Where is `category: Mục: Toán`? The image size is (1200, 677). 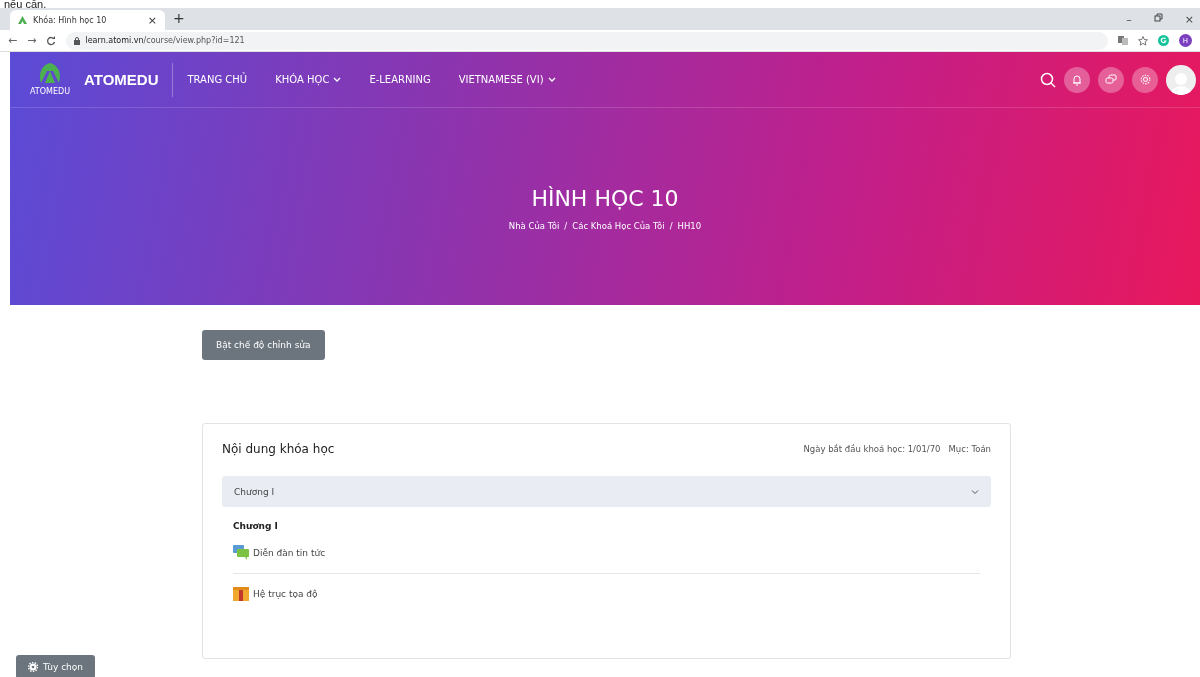
category: Mục: Toán is located at coordinates (969, 449).